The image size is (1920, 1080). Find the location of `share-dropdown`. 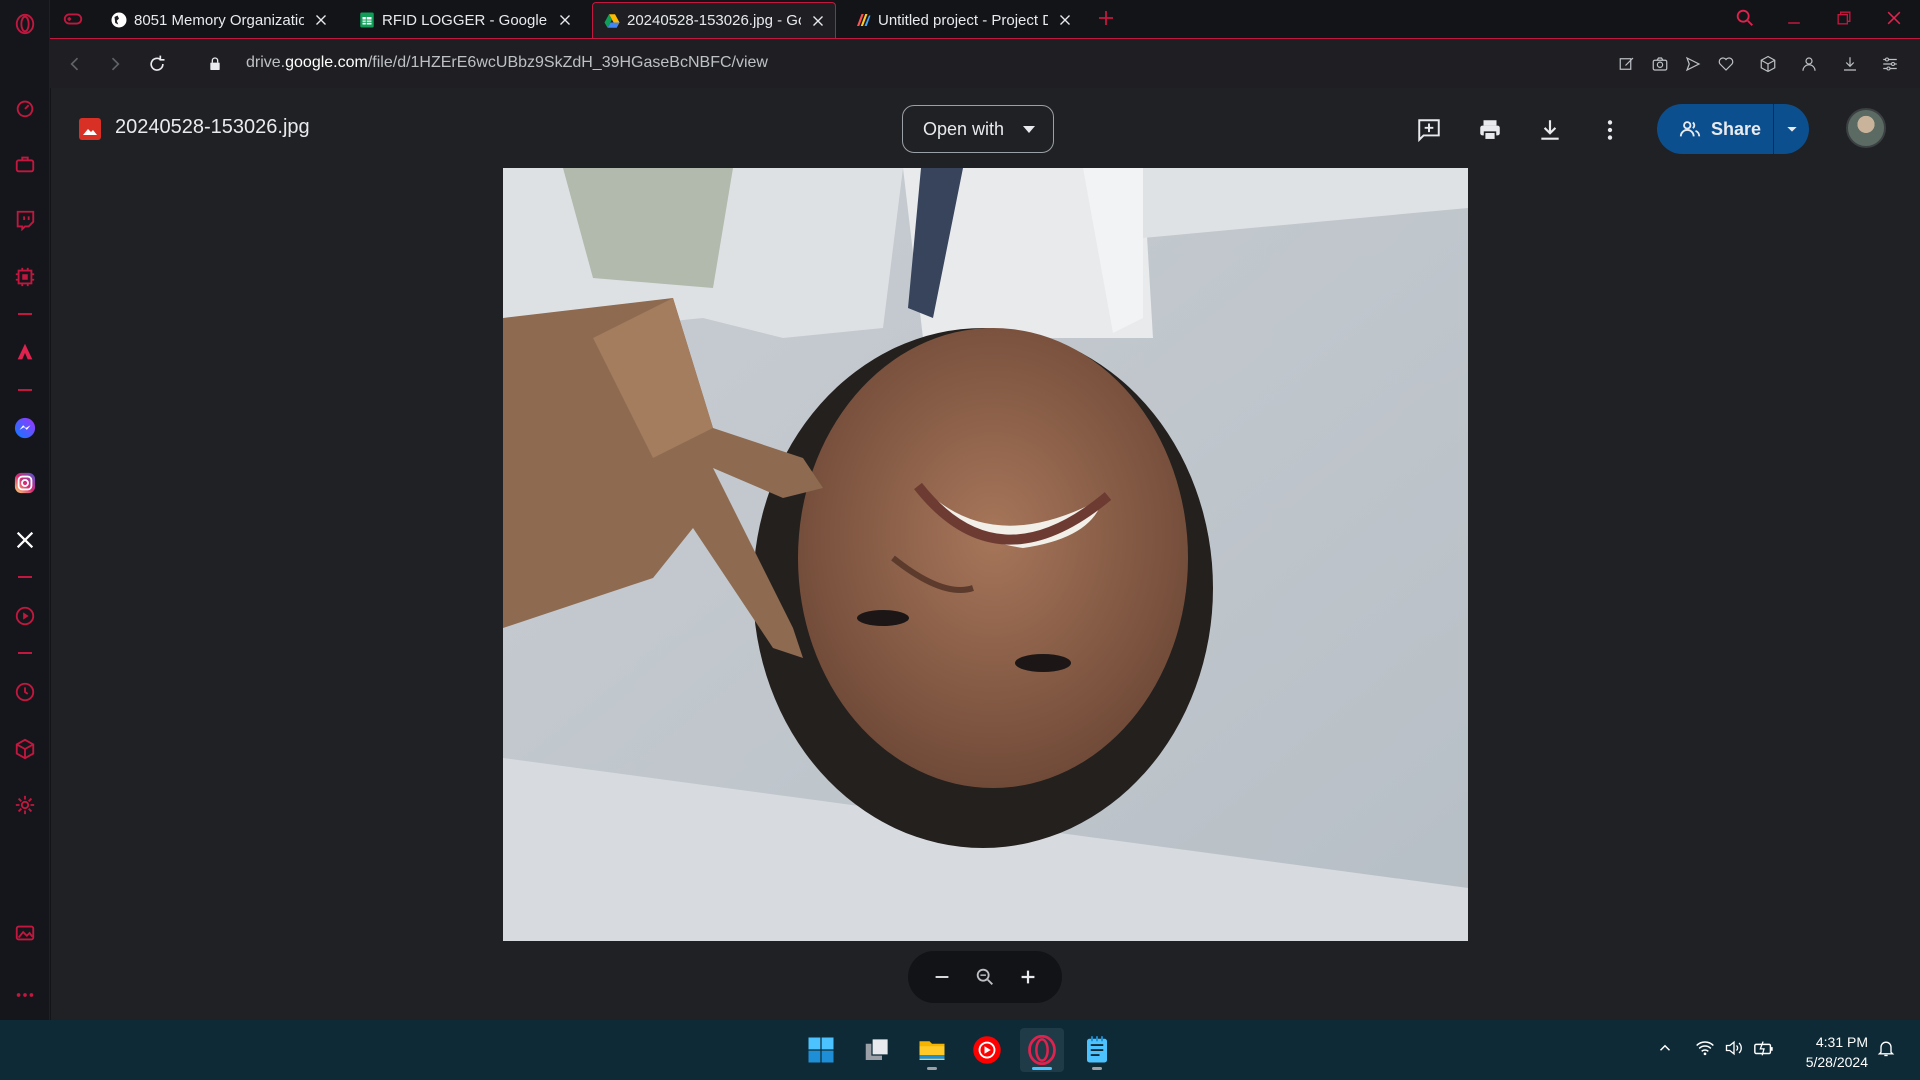

share-dropdown is located at coordinates (1791, 129).